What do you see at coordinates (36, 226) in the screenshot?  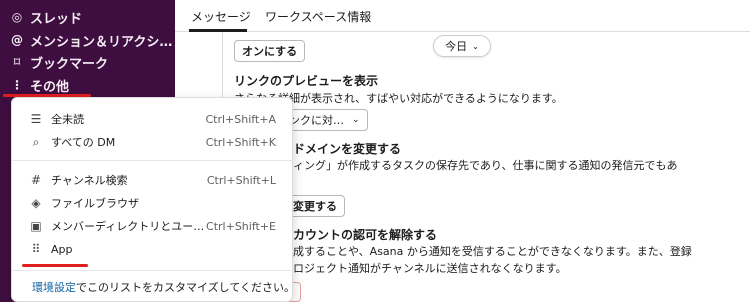 I see `member-directory-icon: ▣` at bounding box center [36, 226].